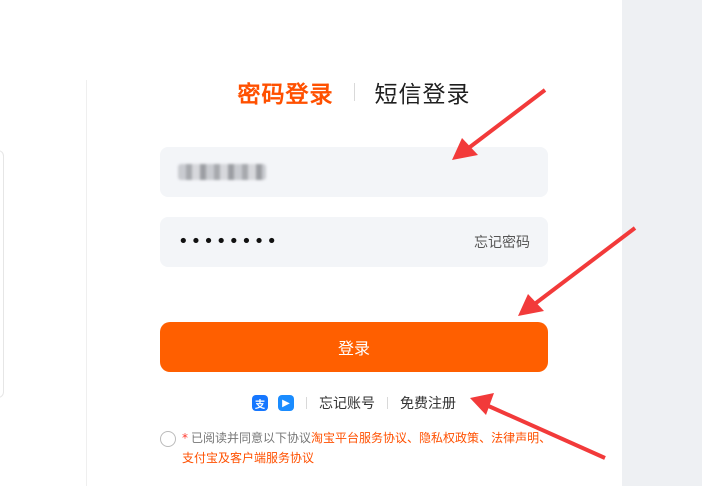 This screenshot has height=486, width=702. What do you see at coordinates (286, 92) in the screenshot?
I see `tab-password-login: 密码登录` at bounding box center [286, 92].